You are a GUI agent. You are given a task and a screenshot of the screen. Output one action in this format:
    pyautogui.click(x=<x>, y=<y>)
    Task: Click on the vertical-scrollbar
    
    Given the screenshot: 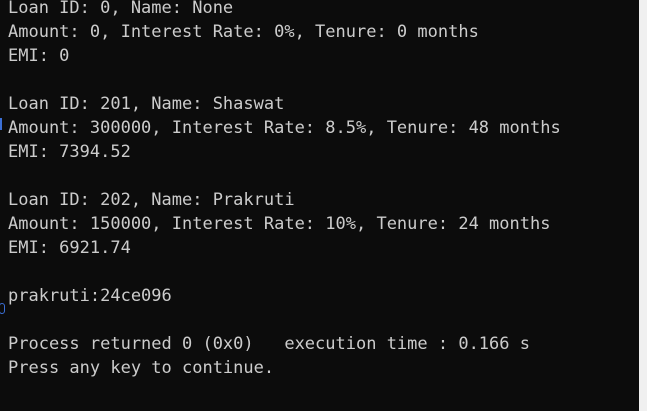 What is the action you would take?
    pyautogui.click(x=643, y=205)
    